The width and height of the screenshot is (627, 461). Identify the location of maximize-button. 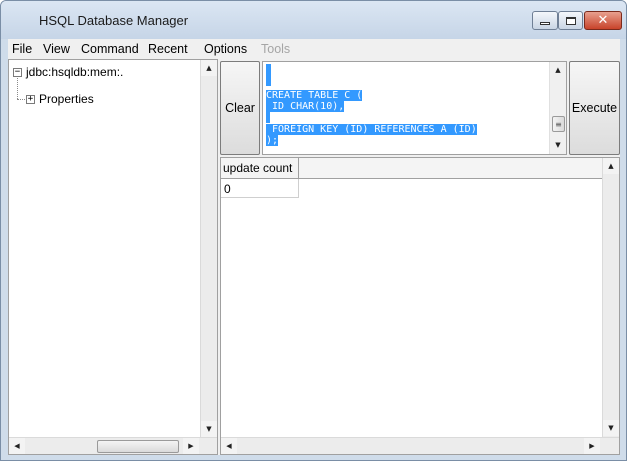
(570, 20).